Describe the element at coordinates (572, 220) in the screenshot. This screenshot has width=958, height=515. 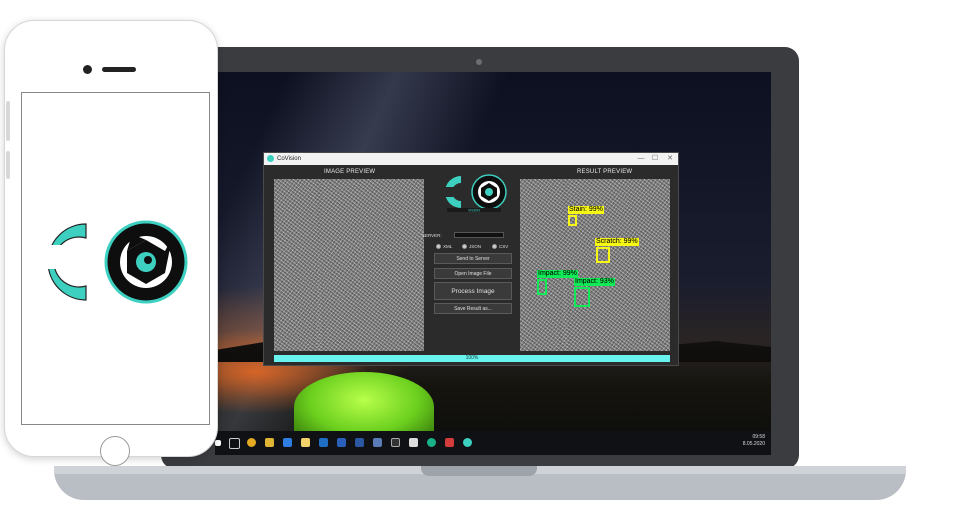
I see `detection-box-stain` at that location.